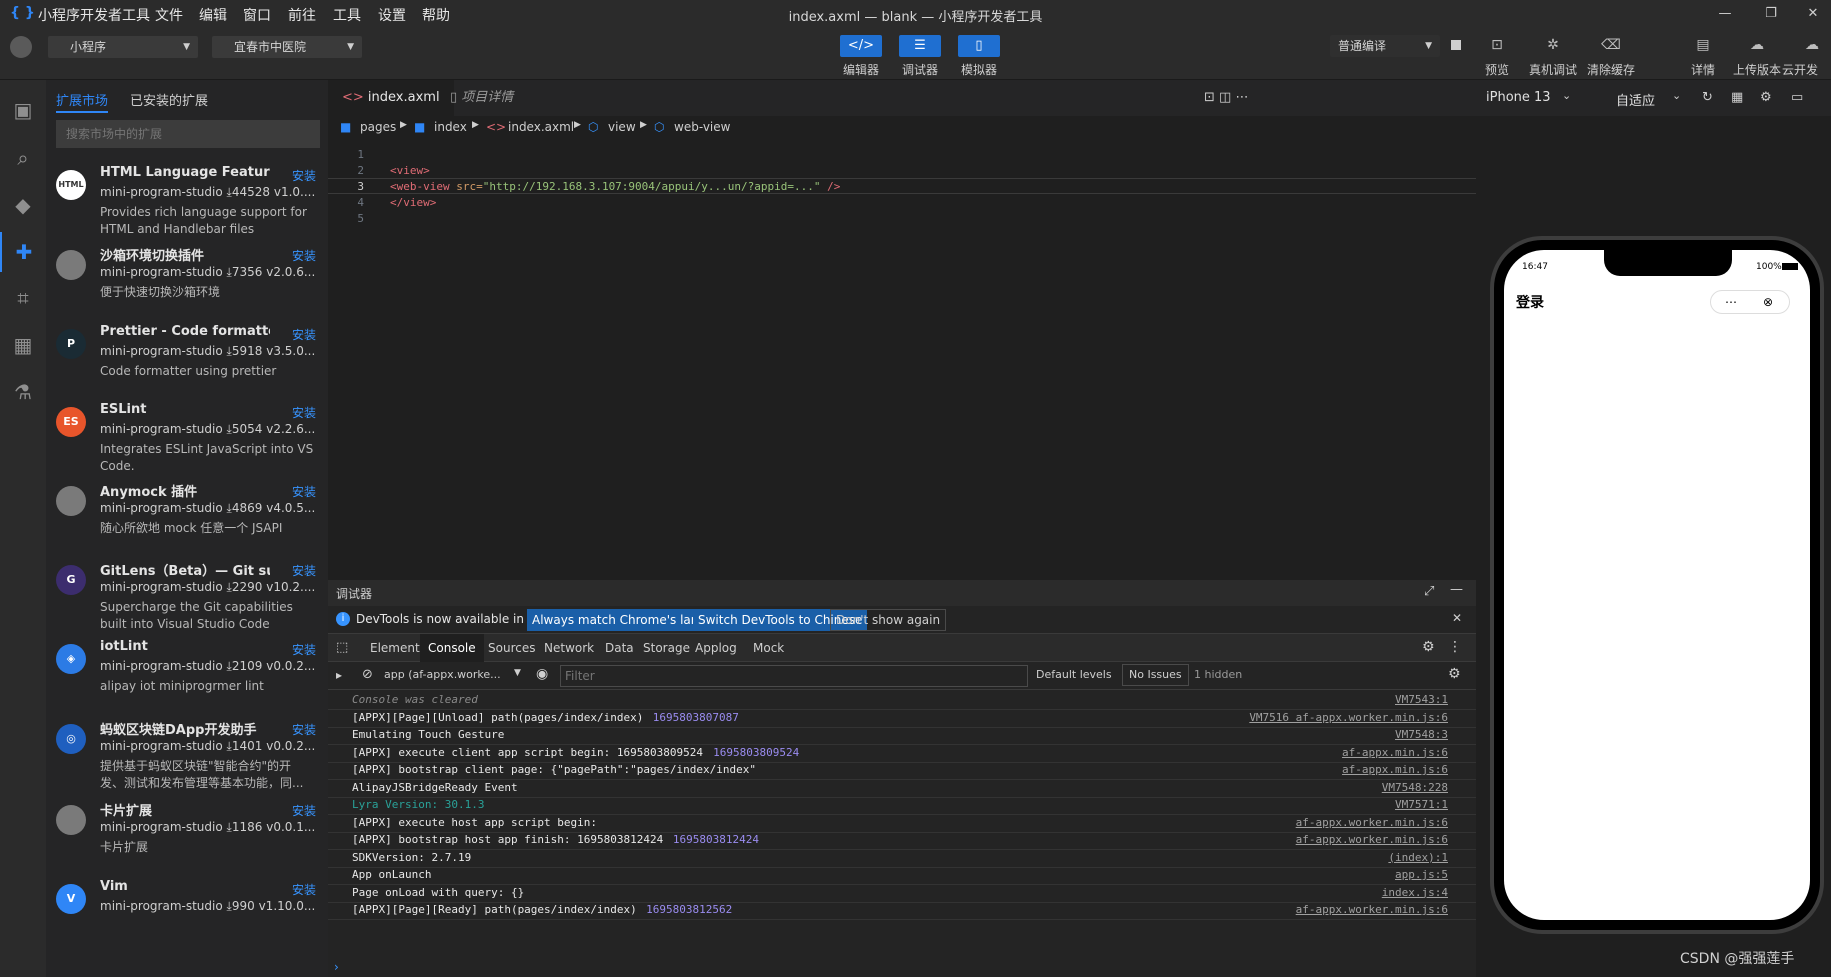 This screenshot has width=1831, height=977. Describe the element at coordinates (1415, 787) in the screenshot. I see `console-source-link: VM7548:228` at that location.